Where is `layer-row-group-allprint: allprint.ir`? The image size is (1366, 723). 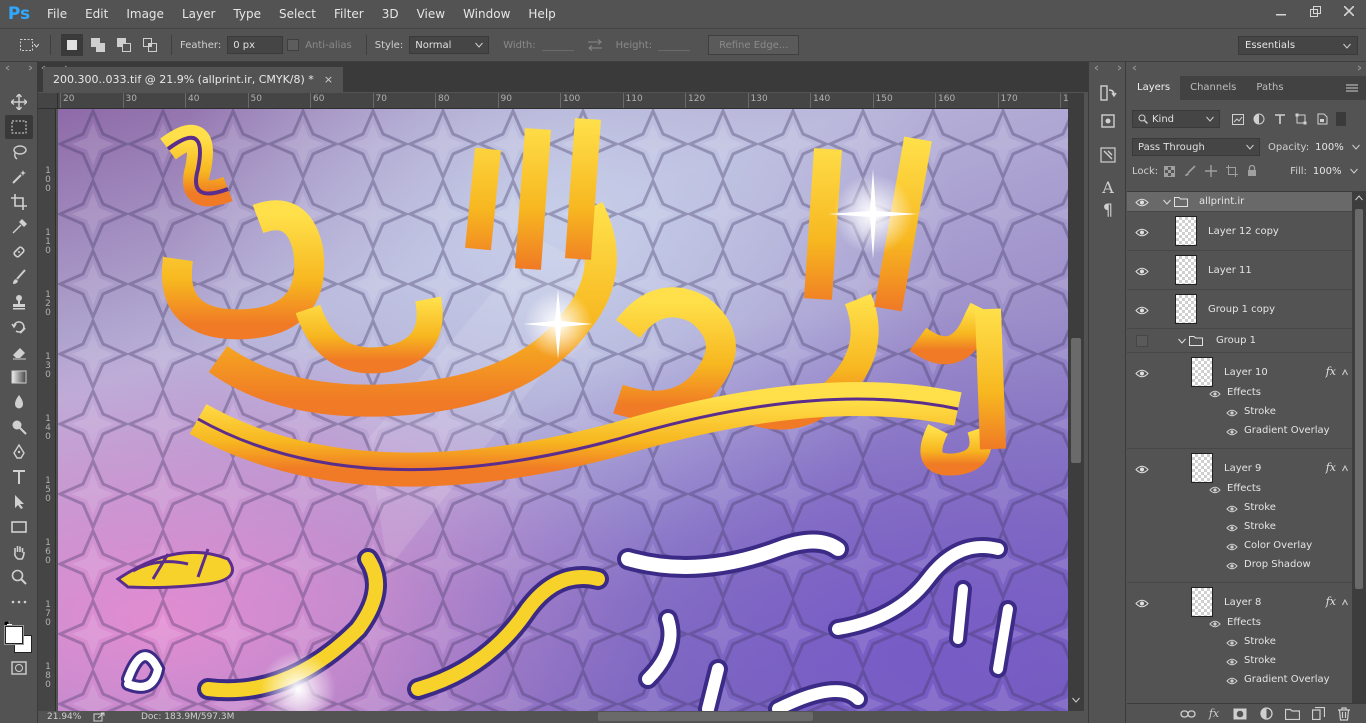 layer-row-group-allprint: allprint.ir is located at coordinates (1239, 202).